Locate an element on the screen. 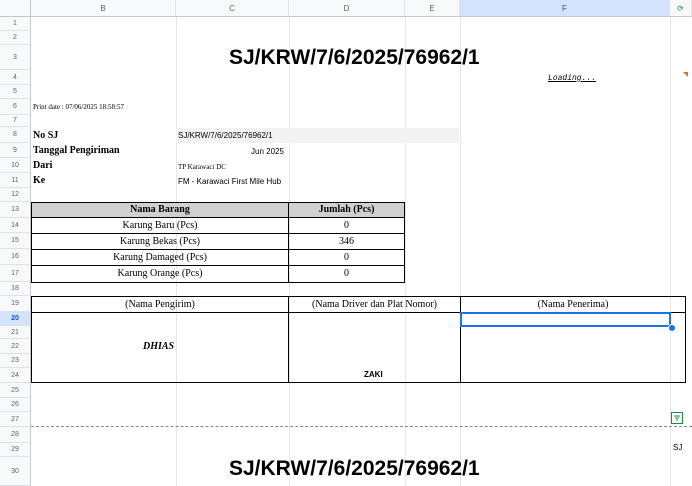 Image resolution: width=692 pixels, height=486 pixels. table-header-jumlah: Jumlah (Pcs) is located at coordinates (346, 210).